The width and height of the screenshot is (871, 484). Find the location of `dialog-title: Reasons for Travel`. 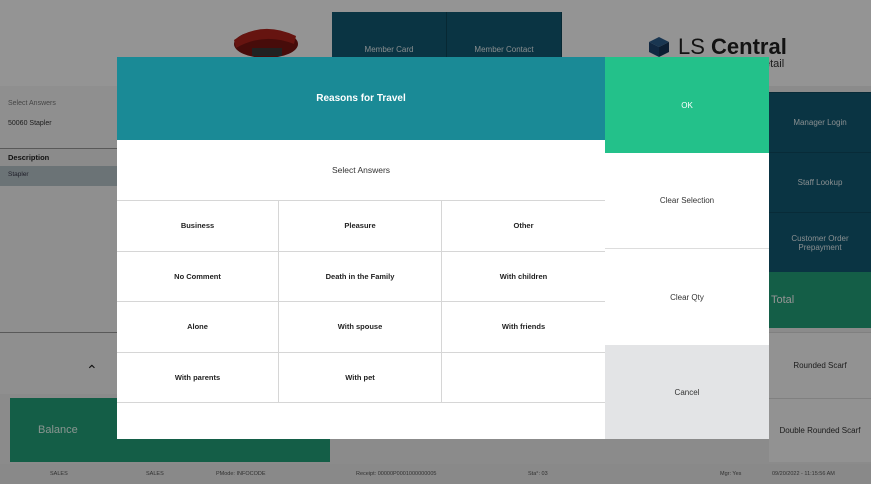

dialog-title: Reasons for Travel is located at coordinates (361, 98).